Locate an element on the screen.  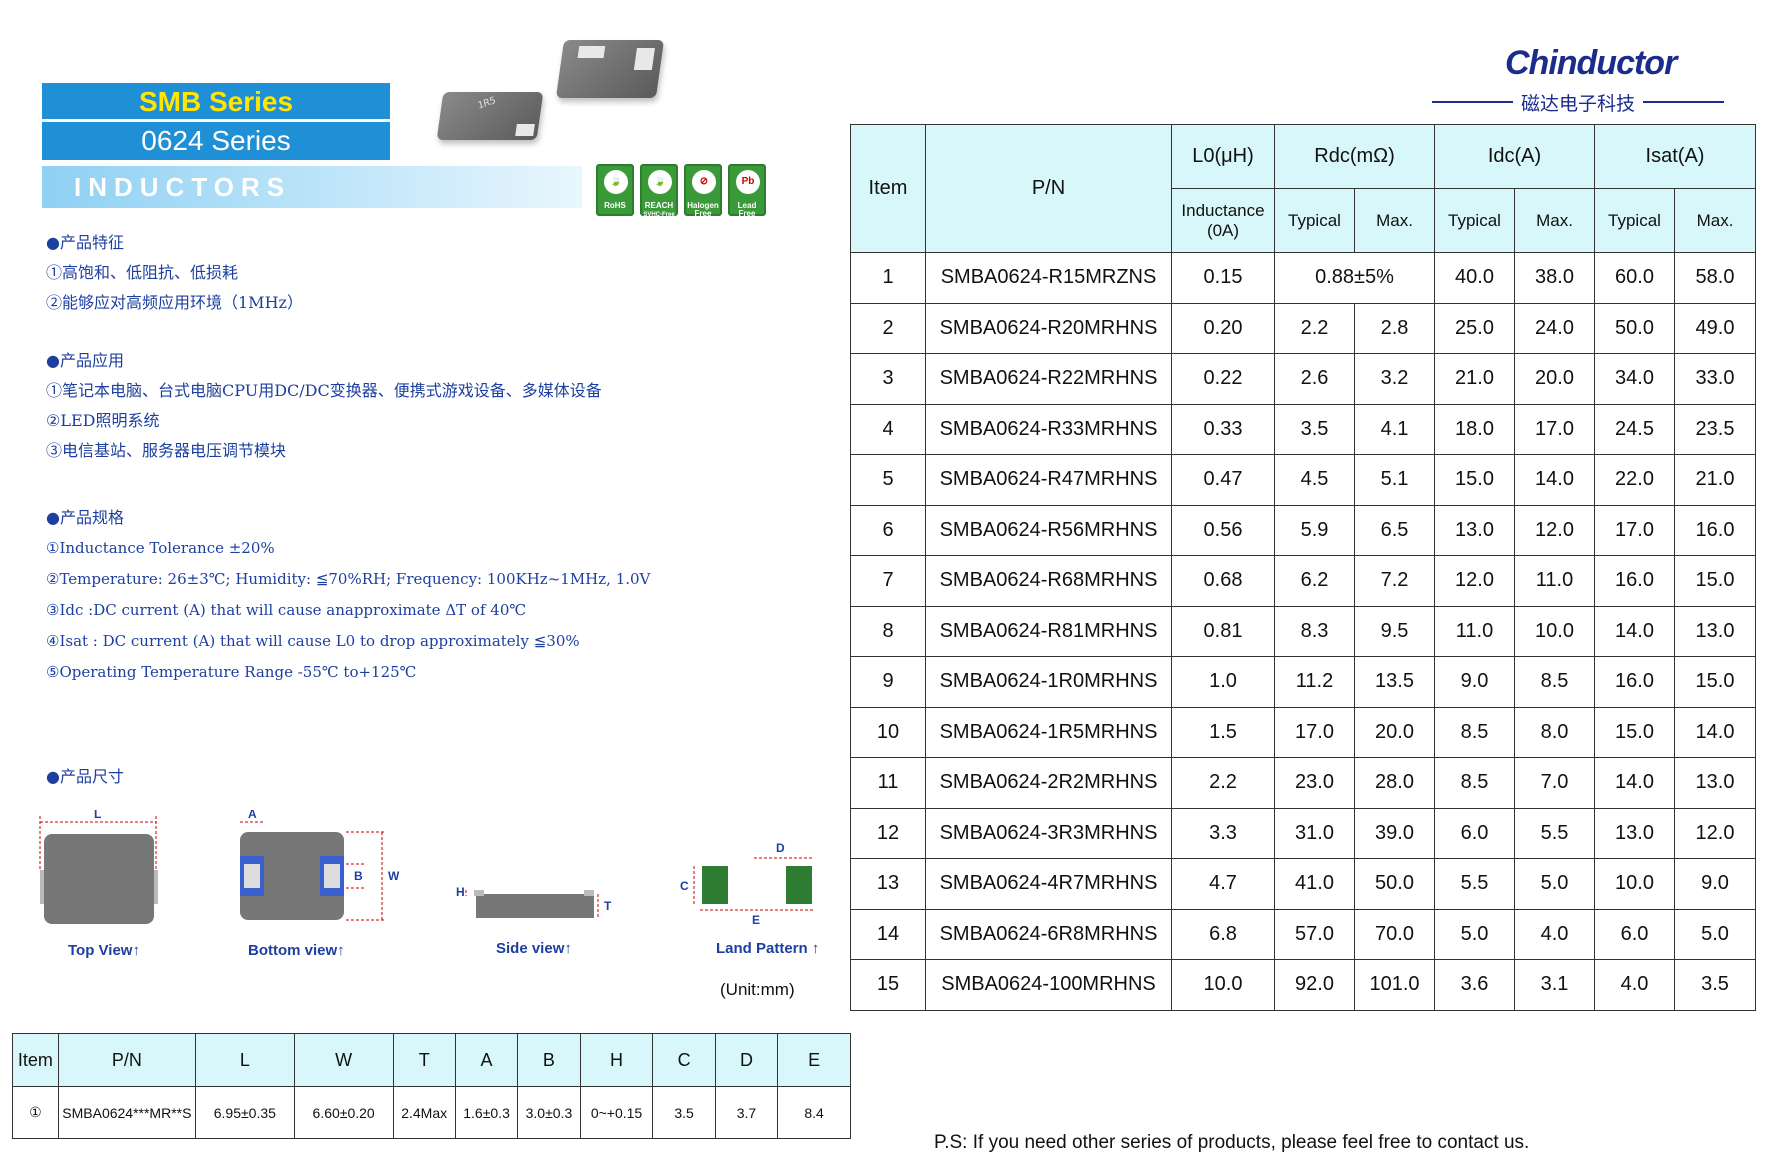
table-cell: 58.0 is located at coordinates (1715, 278).